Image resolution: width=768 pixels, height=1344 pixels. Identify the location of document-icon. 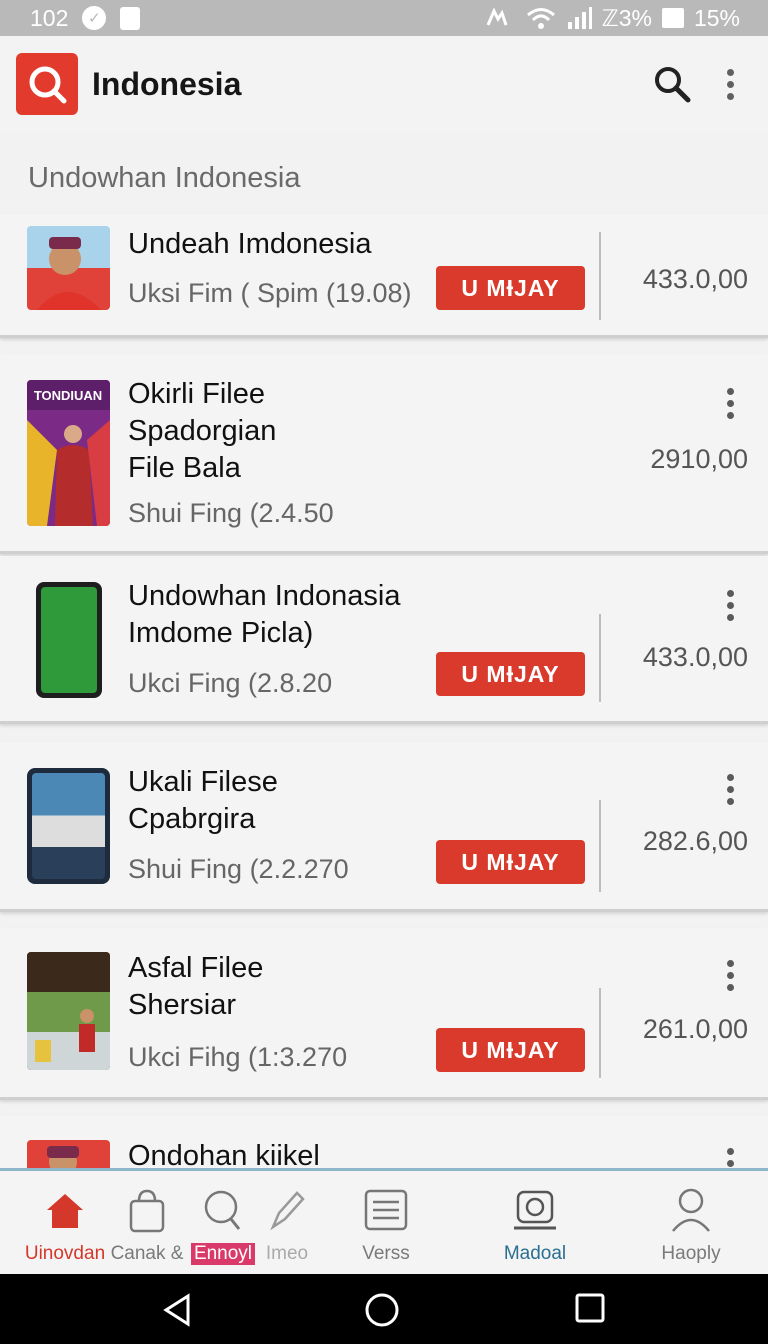
(130, 18).